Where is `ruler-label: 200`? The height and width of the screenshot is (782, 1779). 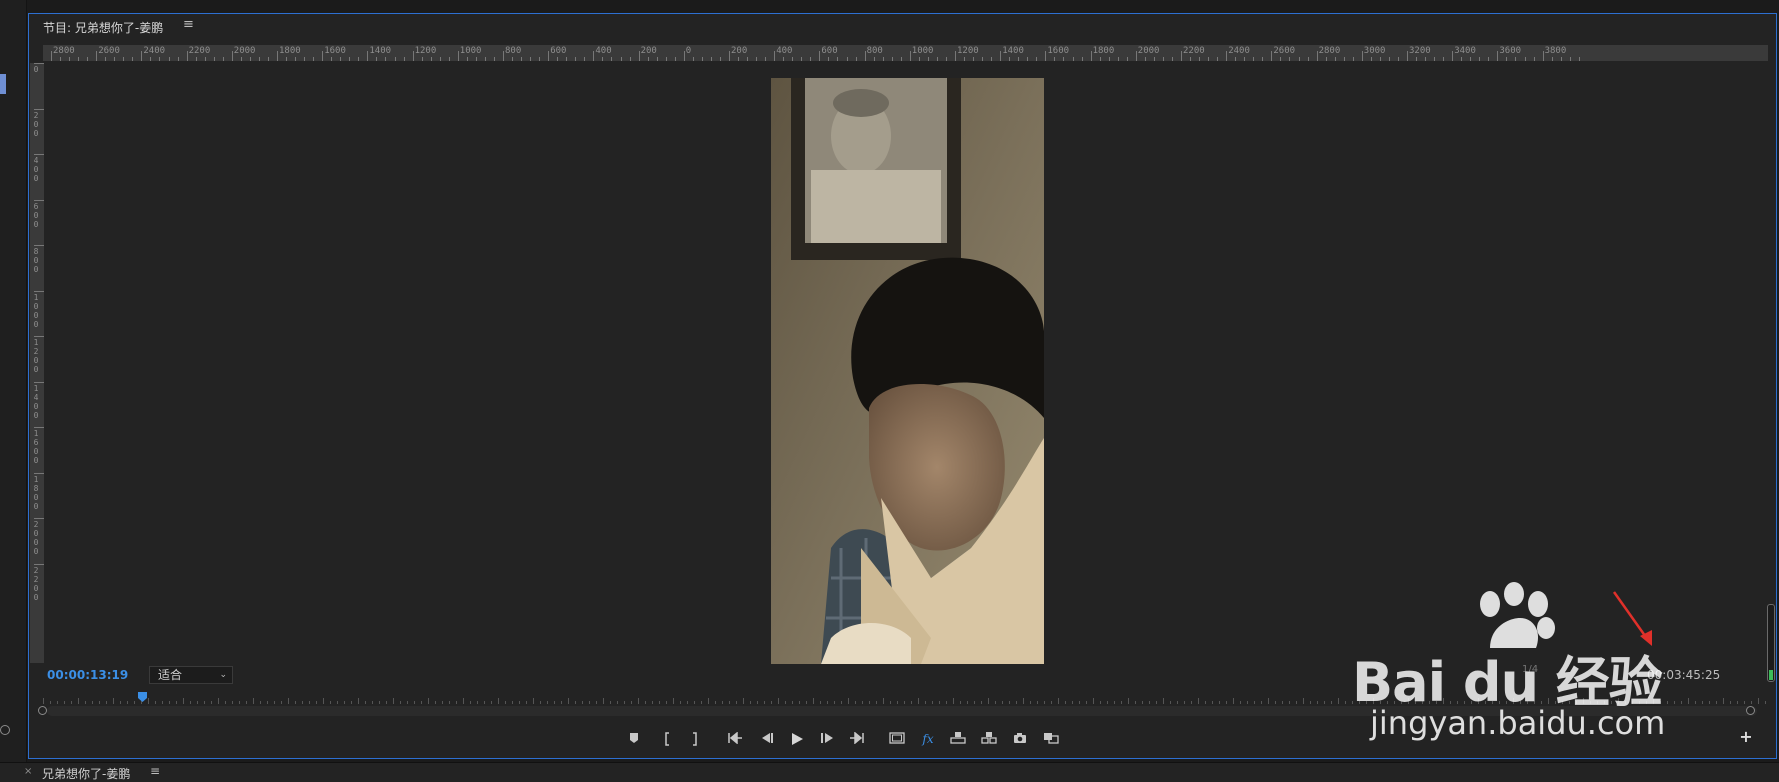 ruler-label: 200 is located at coordinates (739, 51).